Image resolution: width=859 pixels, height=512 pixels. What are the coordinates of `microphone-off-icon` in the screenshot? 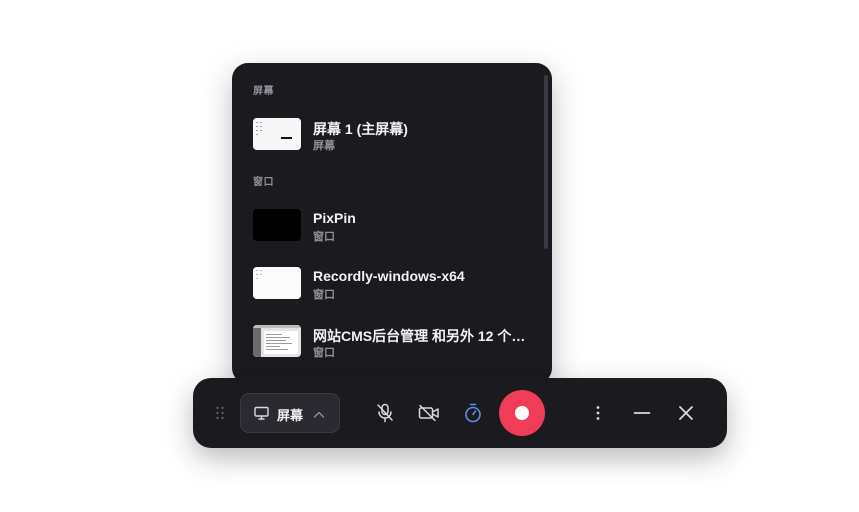 It's located at (385, 413).